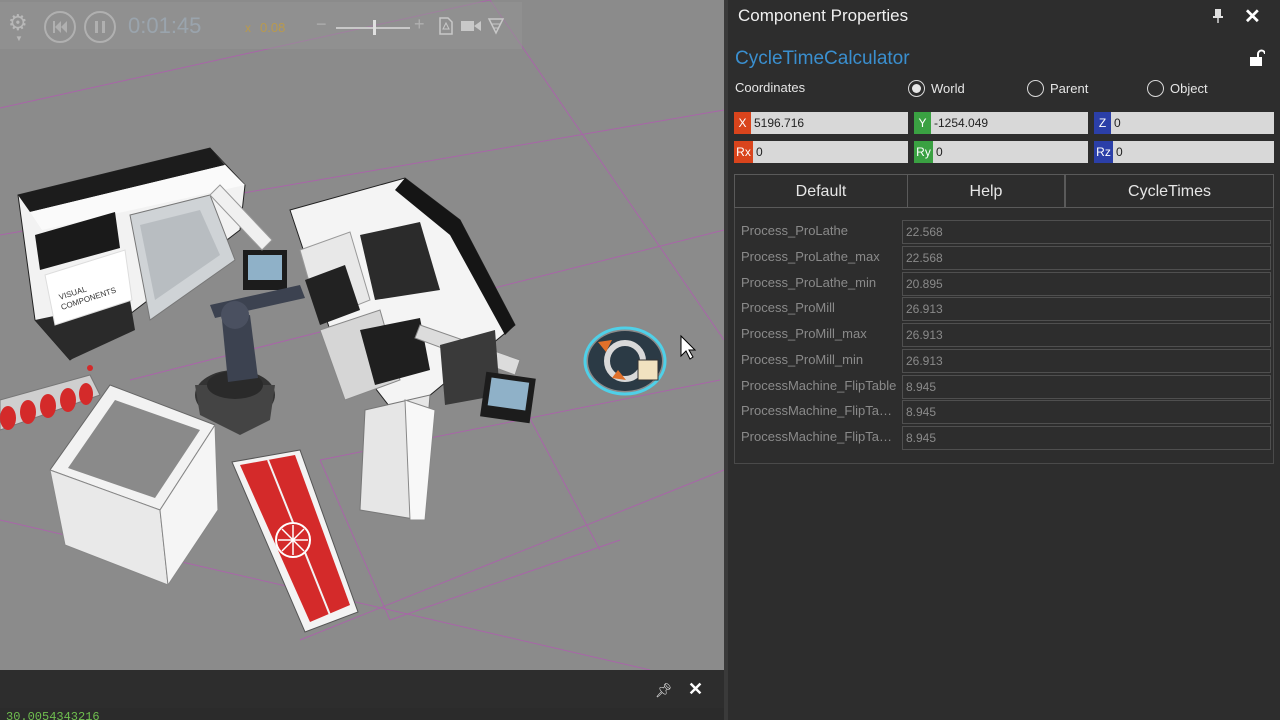  I want to click on rewind-button, so click(60, 27).